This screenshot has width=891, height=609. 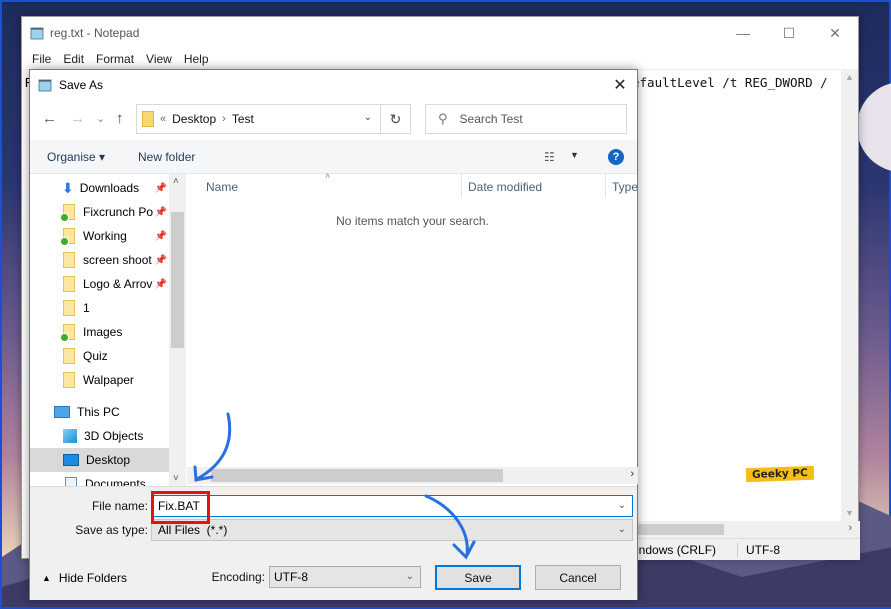 What do you see at coordinates (77, 118) in the screenshot?
I see `forward-button: →` at bounding box center [77, 118].